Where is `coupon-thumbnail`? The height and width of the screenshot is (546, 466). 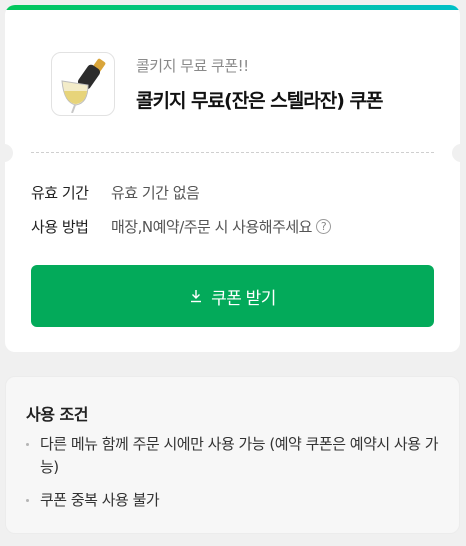 coupon-thumbnail is located at coordinates (83, 84).